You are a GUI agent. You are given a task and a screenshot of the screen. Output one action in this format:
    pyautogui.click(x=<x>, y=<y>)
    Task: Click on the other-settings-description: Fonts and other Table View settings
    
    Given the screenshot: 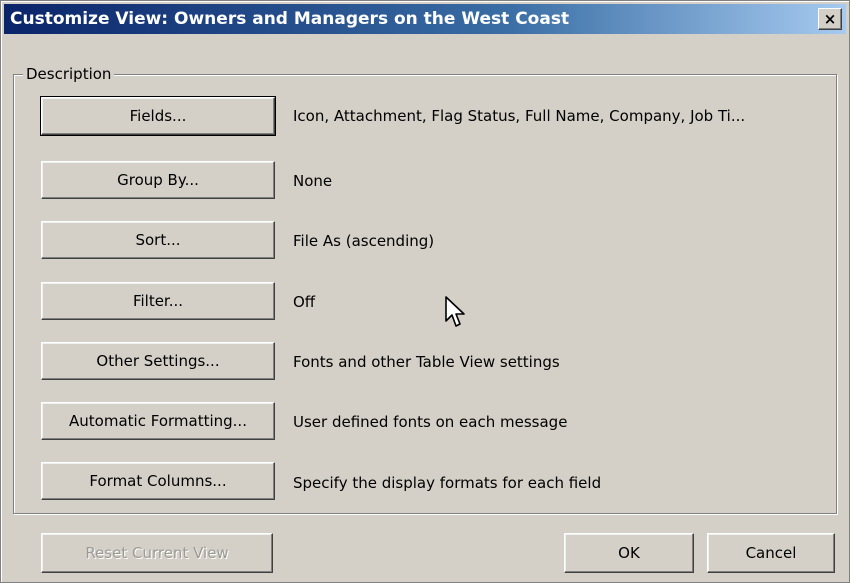 What is the action you would take?
    pyautogui.click(x=426, y=362)
    